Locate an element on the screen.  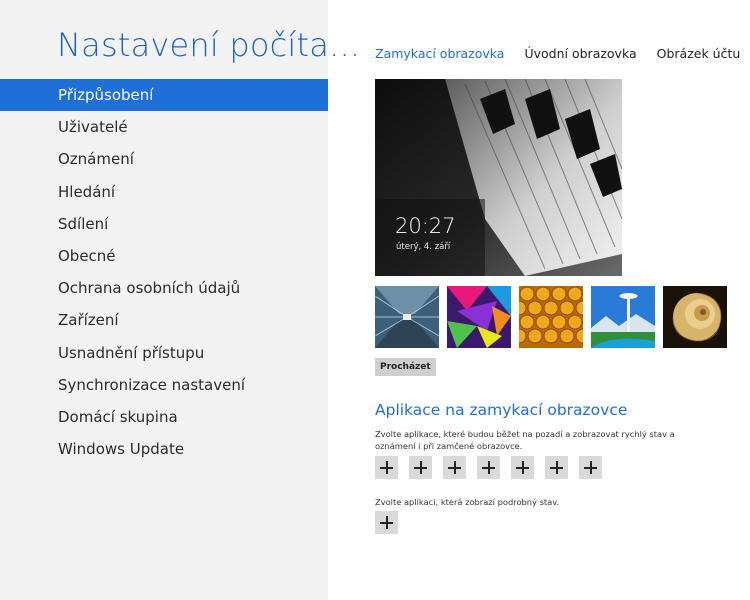
nav-item-devices: Zařízení is located at coordinates (164, 320).